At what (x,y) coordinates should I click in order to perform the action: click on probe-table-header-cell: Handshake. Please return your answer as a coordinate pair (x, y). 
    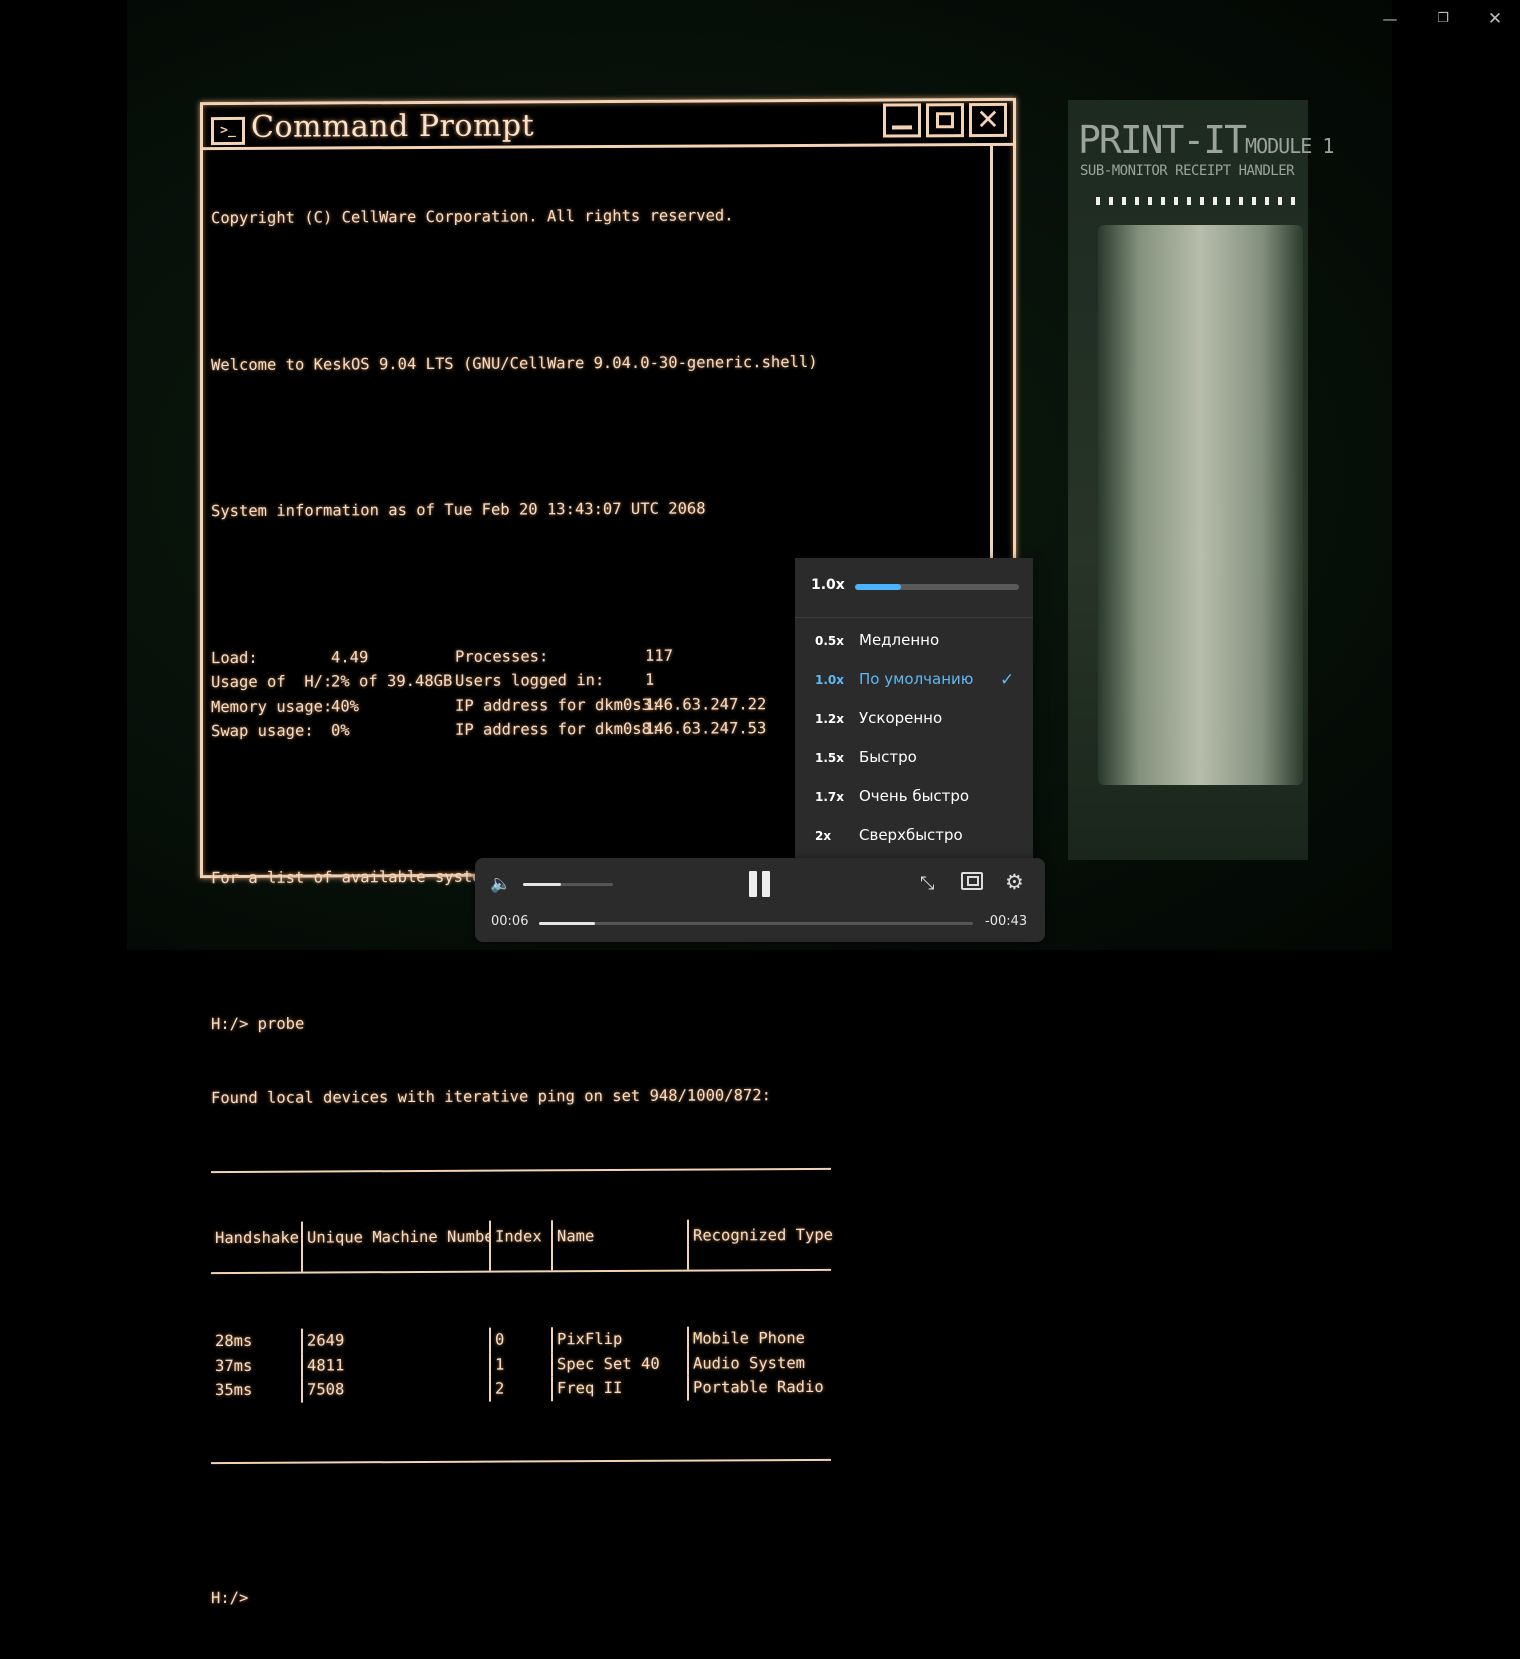
    Looking at the image, I should click on (257, 1238).